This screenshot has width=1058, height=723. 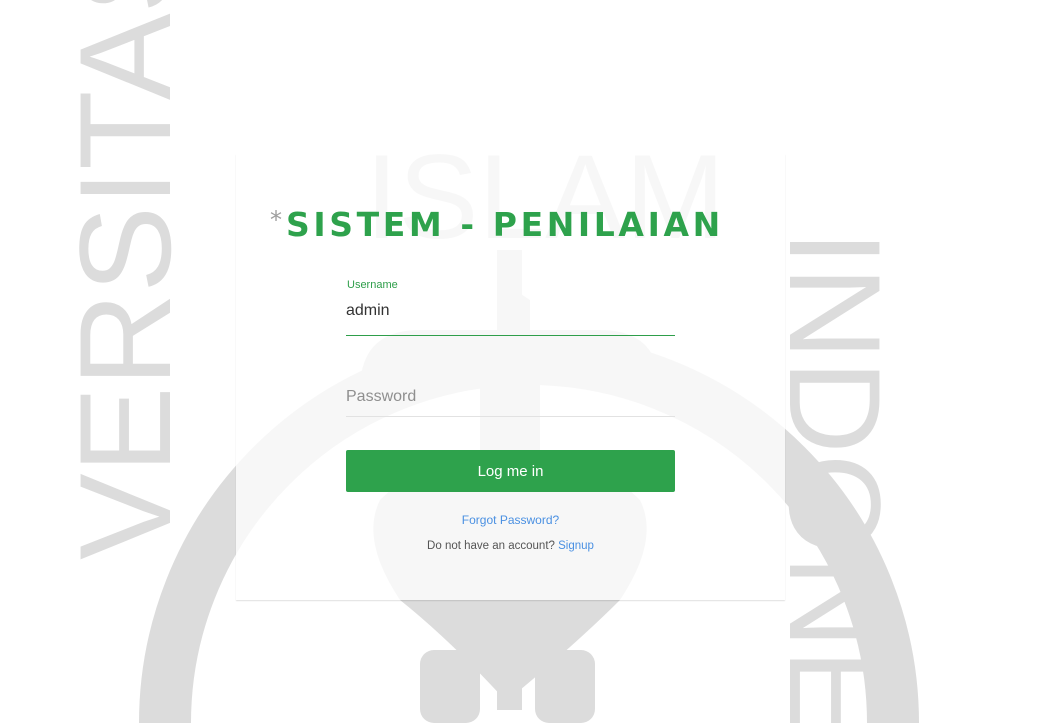 What do you see at coordinates (276, 220) in the screenshot?
I see `brand-star-icon: *` at bounding box center [276, 220].